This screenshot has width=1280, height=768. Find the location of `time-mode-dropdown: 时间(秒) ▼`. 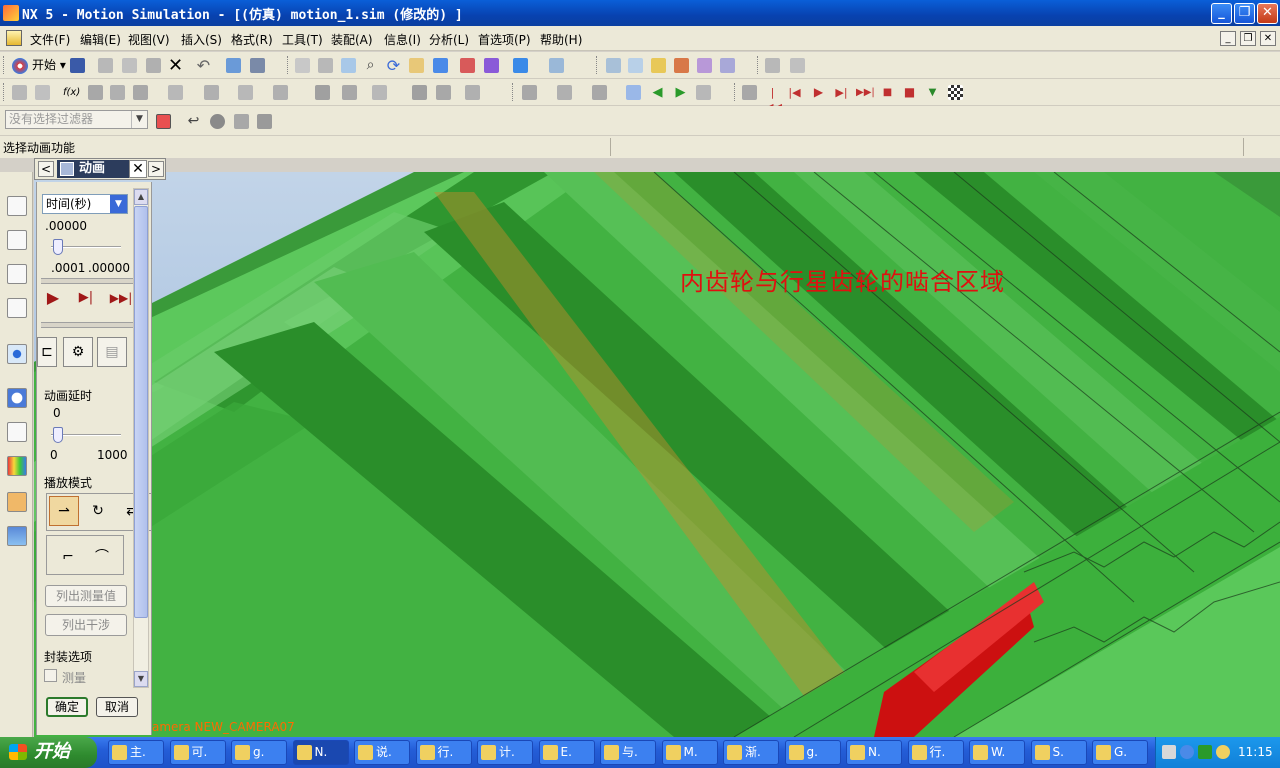

time-mode-dropdown: 时间(秒) ▼ is located at coordinates (85, 204).